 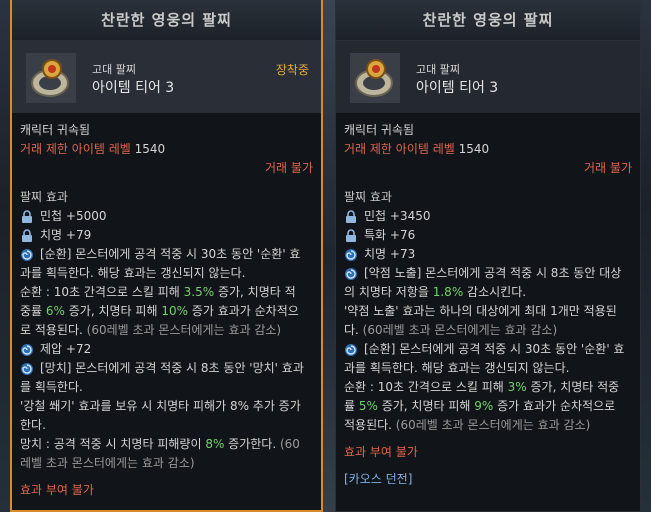 I want to click on stat-row: 민첩 +3450, so click(x=488, y=216).